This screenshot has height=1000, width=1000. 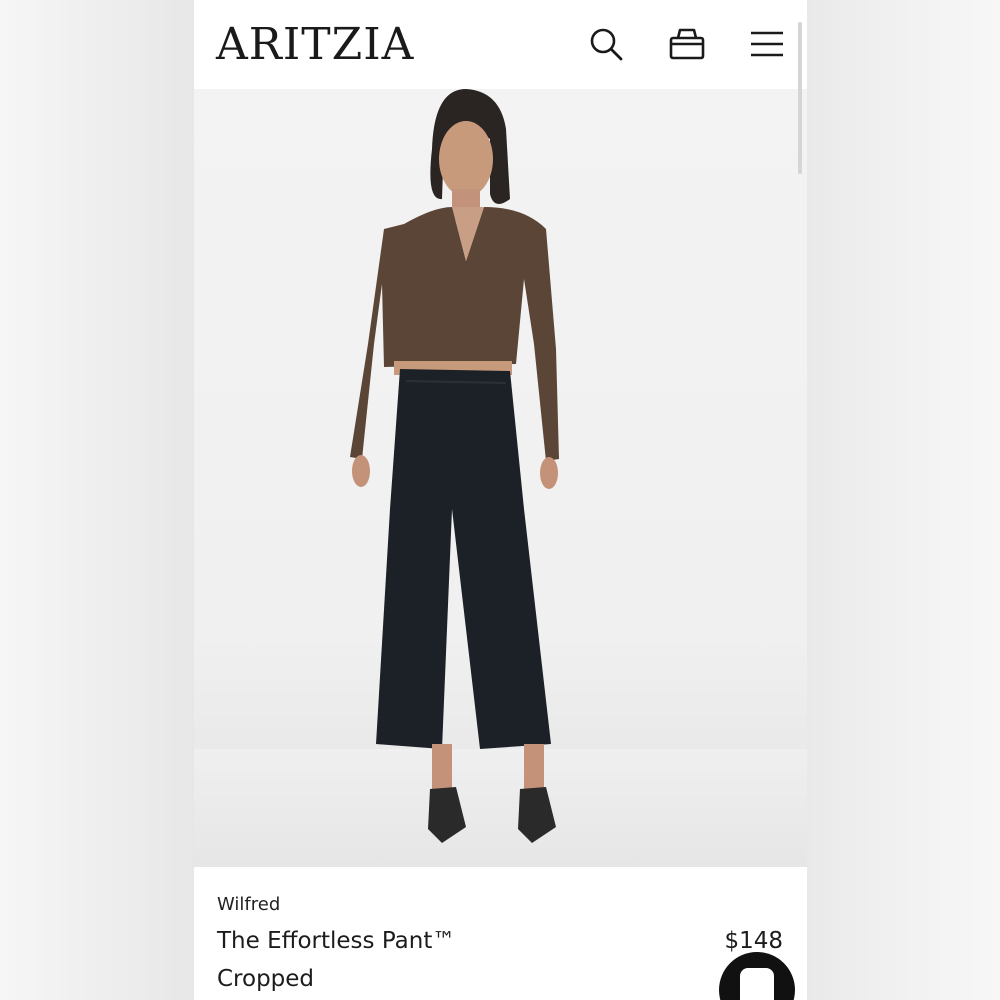 I want to click on chat-icon, so click(x=757, y=984).